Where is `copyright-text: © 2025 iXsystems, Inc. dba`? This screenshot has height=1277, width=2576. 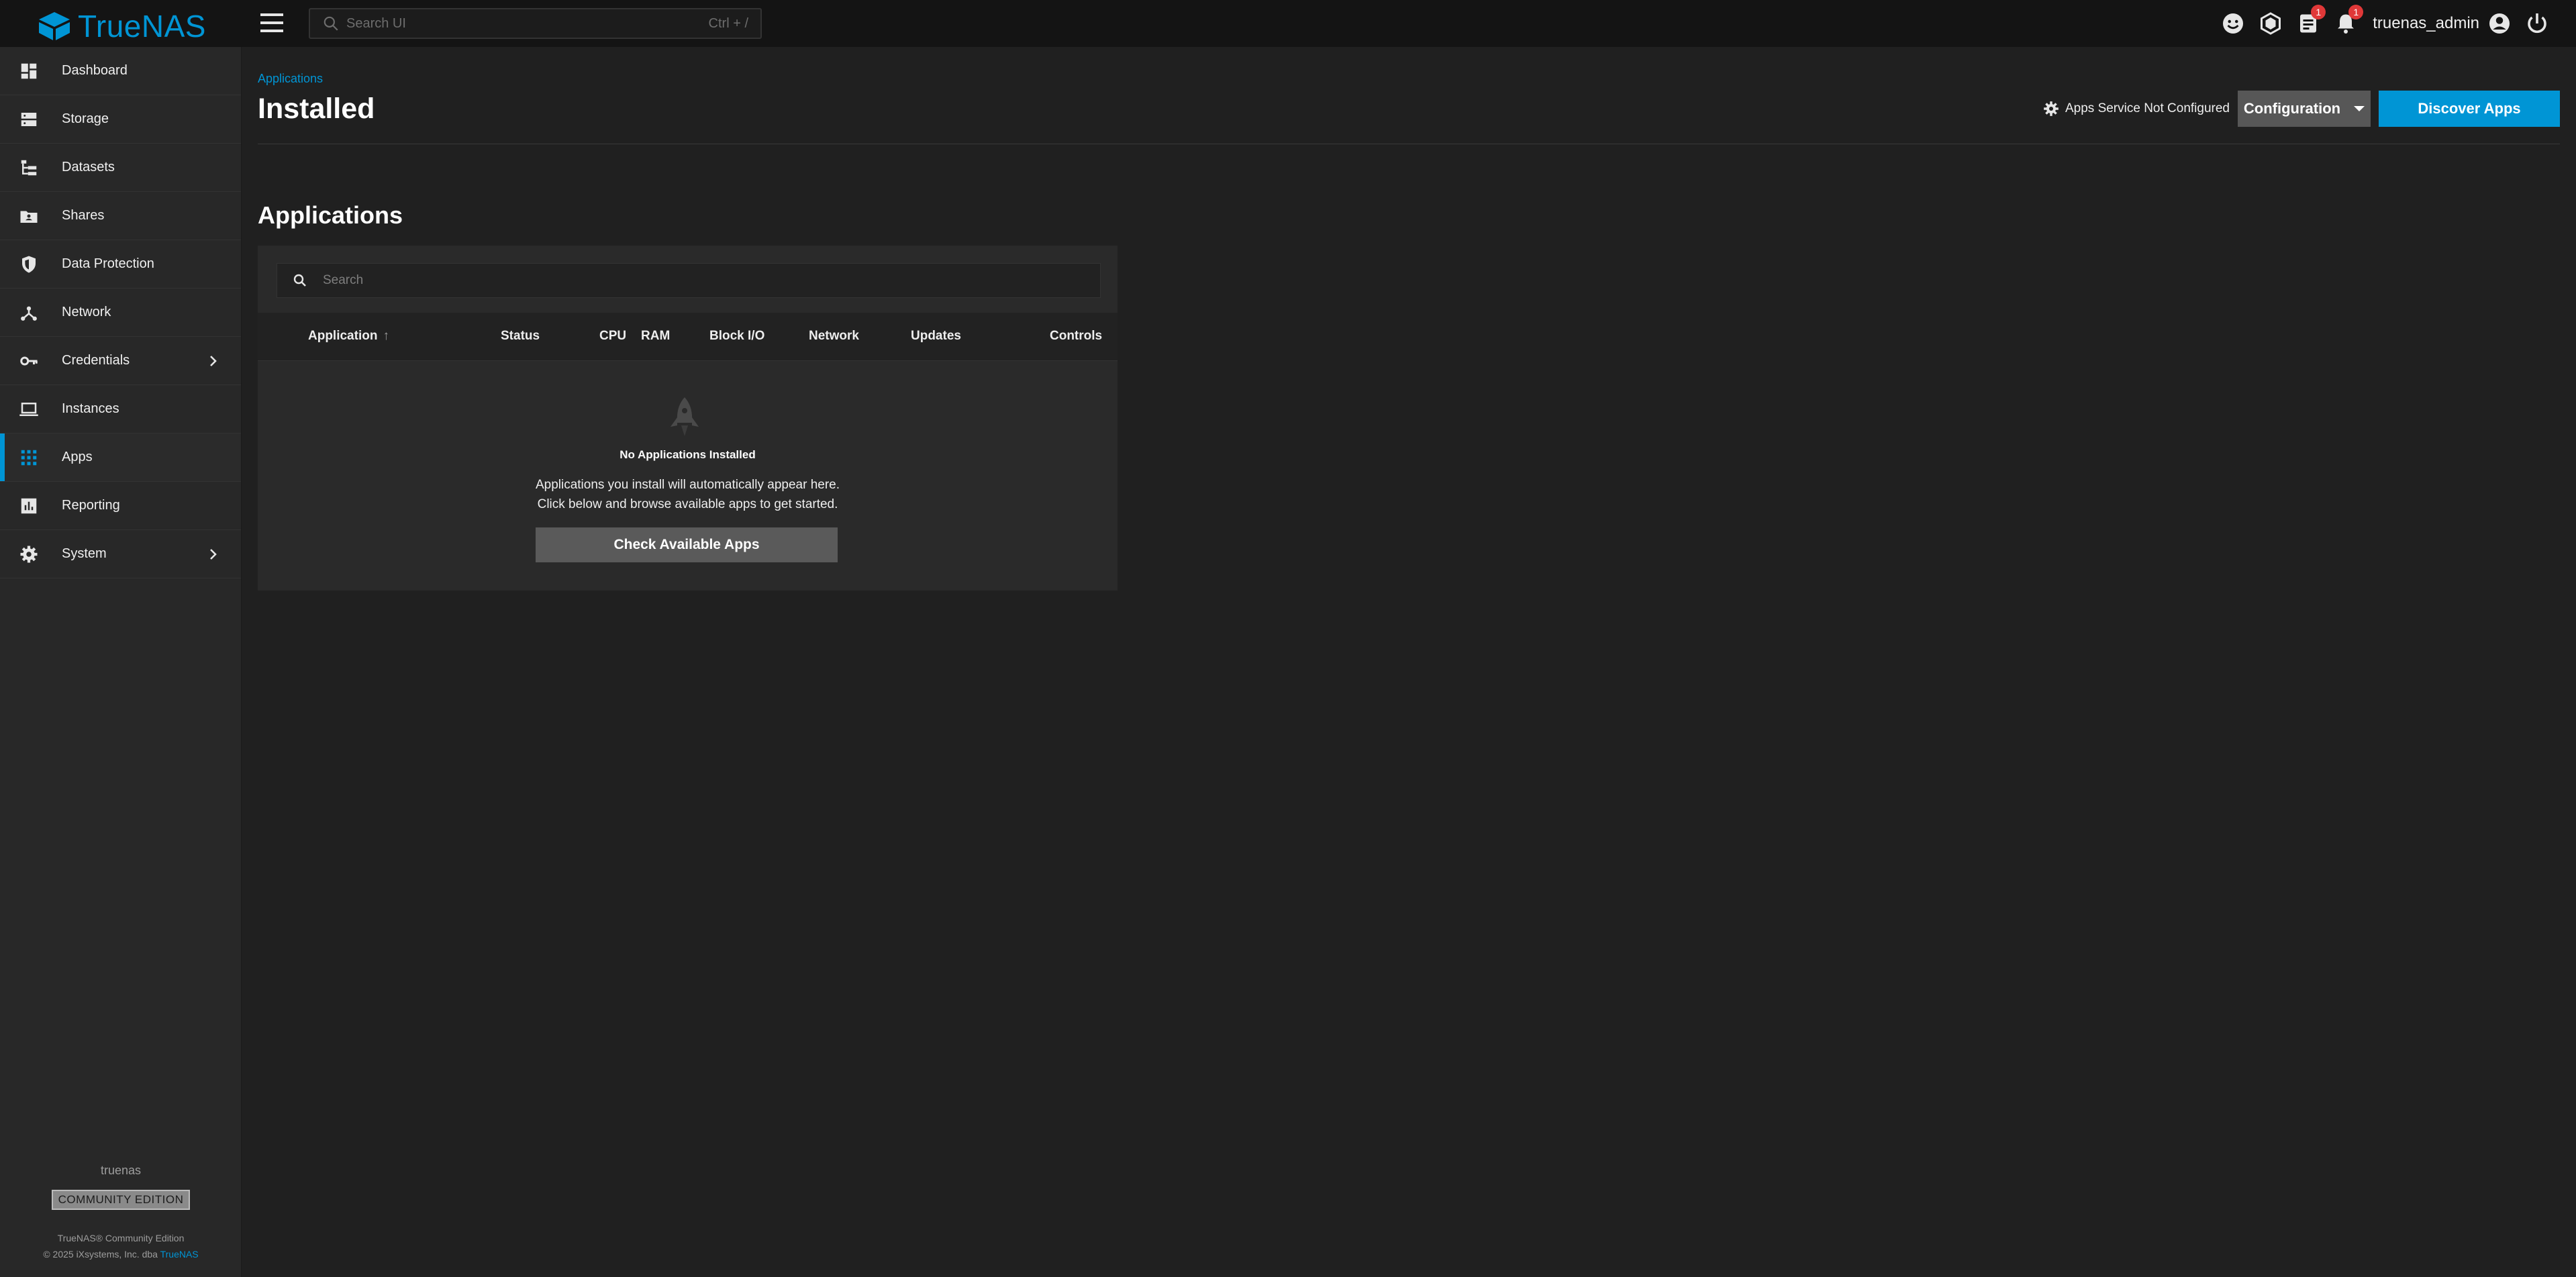 copyright-text: © 2025 iXsystems, Inc. dba is located at coordinates (101, 1254).